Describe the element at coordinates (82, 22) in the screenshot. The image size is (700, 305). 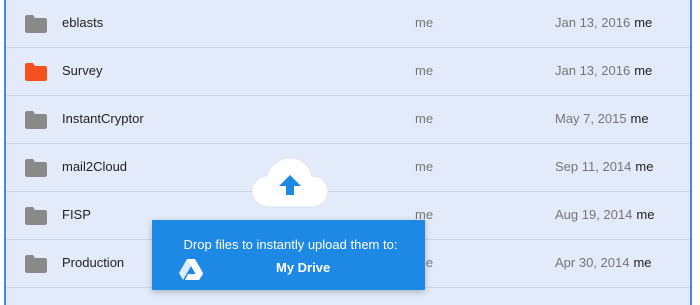
I see `file-name: eblasts` at that location.